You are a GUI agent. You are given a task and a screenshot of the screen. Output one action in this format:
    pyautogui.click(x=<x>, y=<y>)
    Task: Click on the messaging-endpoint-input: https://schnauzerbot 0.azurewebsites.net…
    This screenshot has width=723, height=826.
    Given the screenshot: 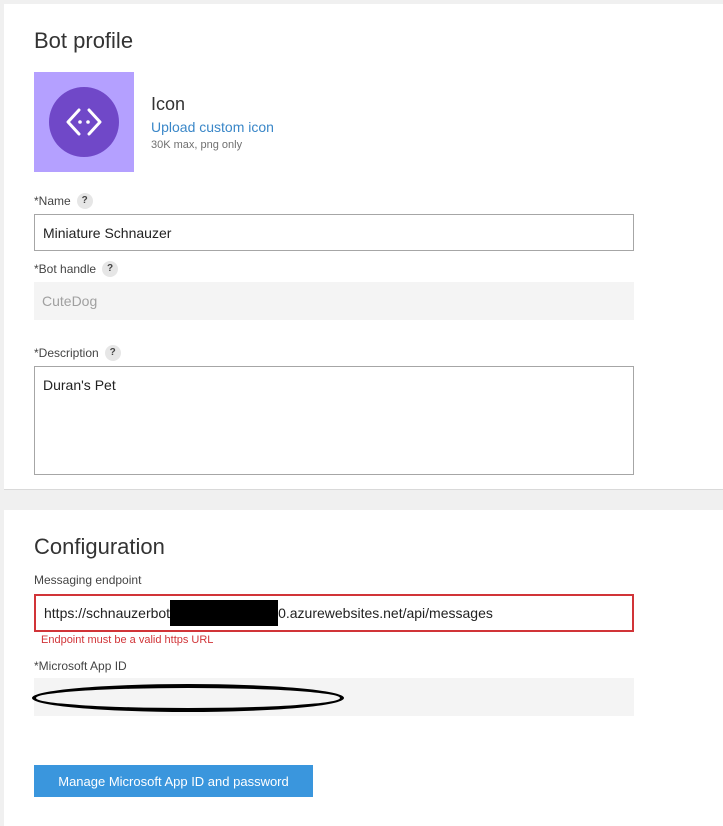 What is the action you would take?
    pyautogui.click(x=334, y=613)
    